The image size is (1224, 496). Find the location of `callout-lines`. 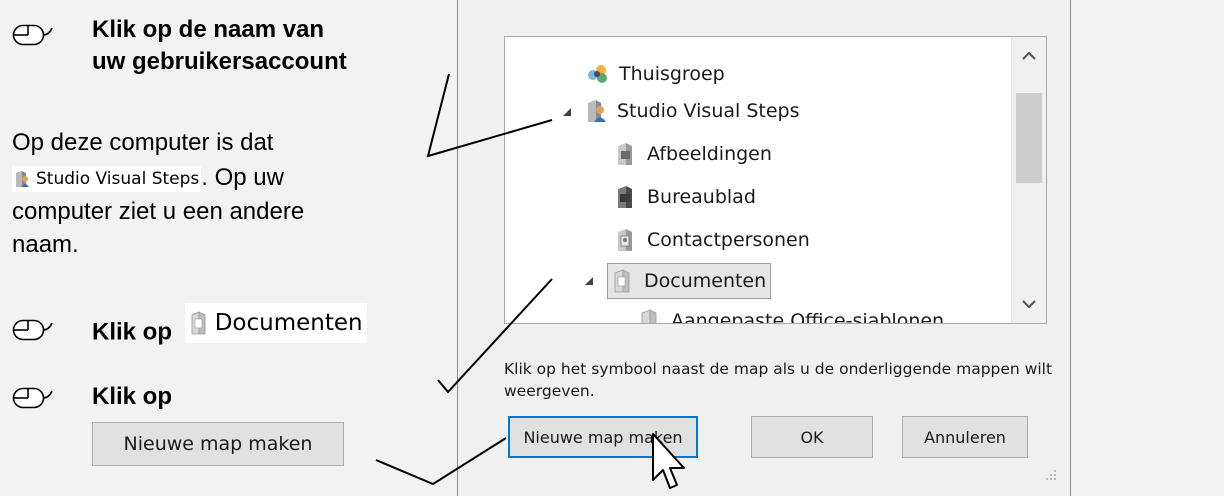

callout-lines is located at coordinates (464, 279).